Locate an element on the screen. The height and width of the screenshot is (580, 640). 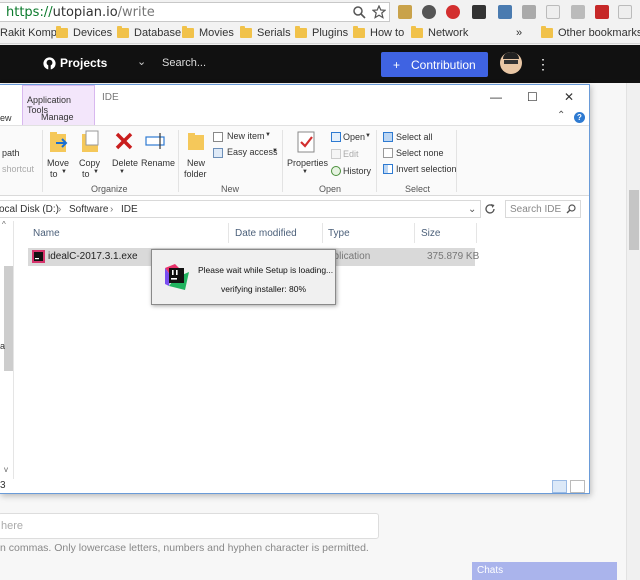
new-folder-icon is located at coordinates (196, 141).